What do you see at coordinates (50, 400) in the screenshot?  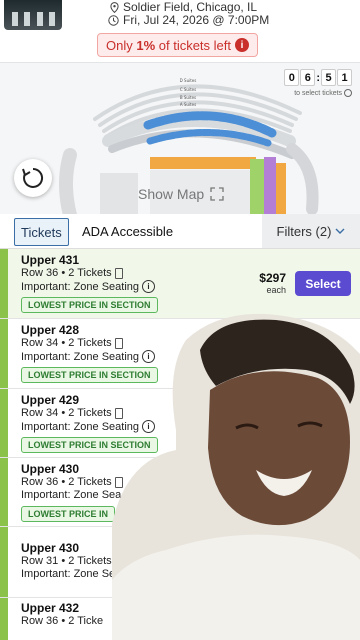 I see `section-name: Upper 429` at bounding box center [50, 400].